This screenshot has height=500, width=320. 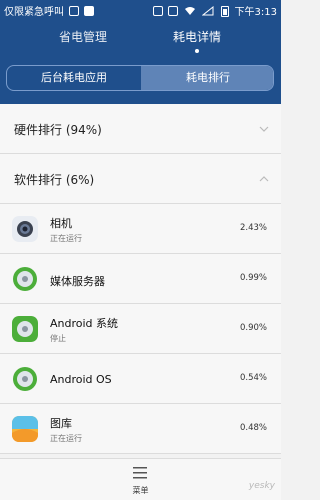 I want to click on watermark: yesky, so click(x=261, y=486).